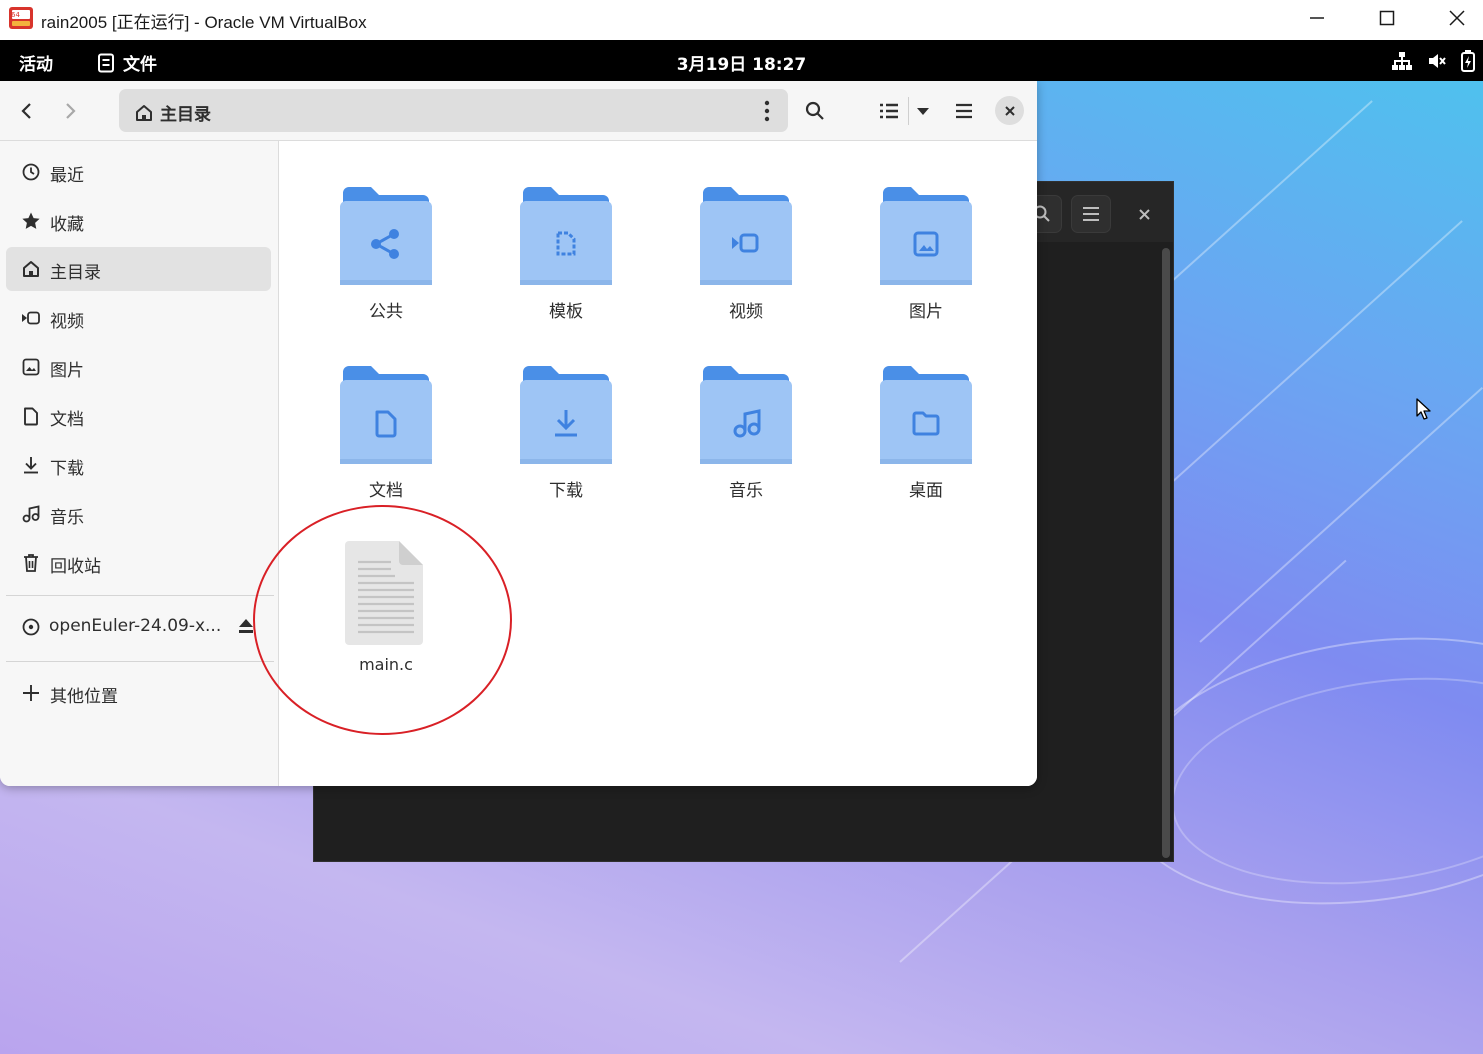 The image size is (1483, 1054). I want to click on close-window-button, so click(1452, 18).